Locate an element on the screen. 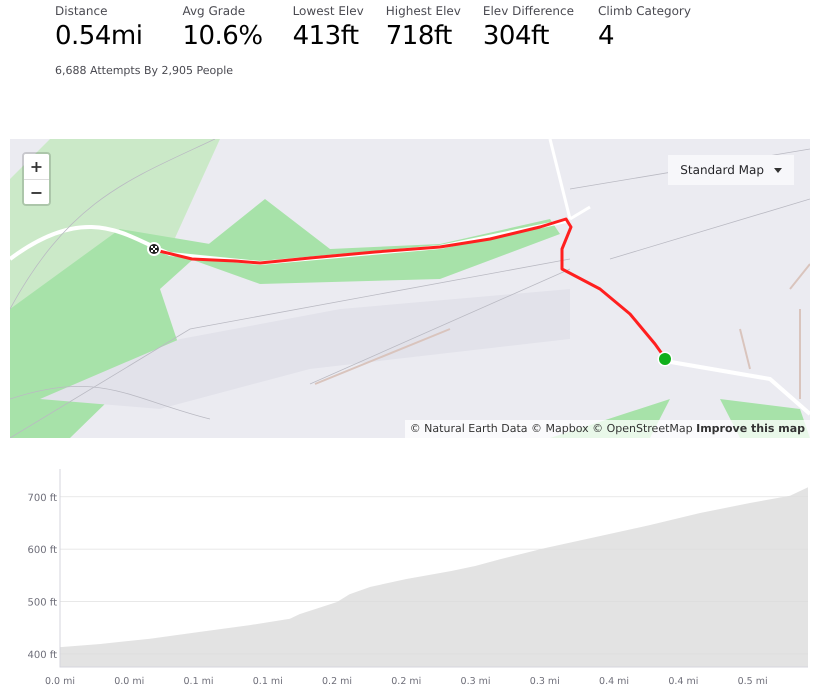 The height and width of the screenshot is (696, 816). stat-value: 413ft is located at coordinates (326, 36).